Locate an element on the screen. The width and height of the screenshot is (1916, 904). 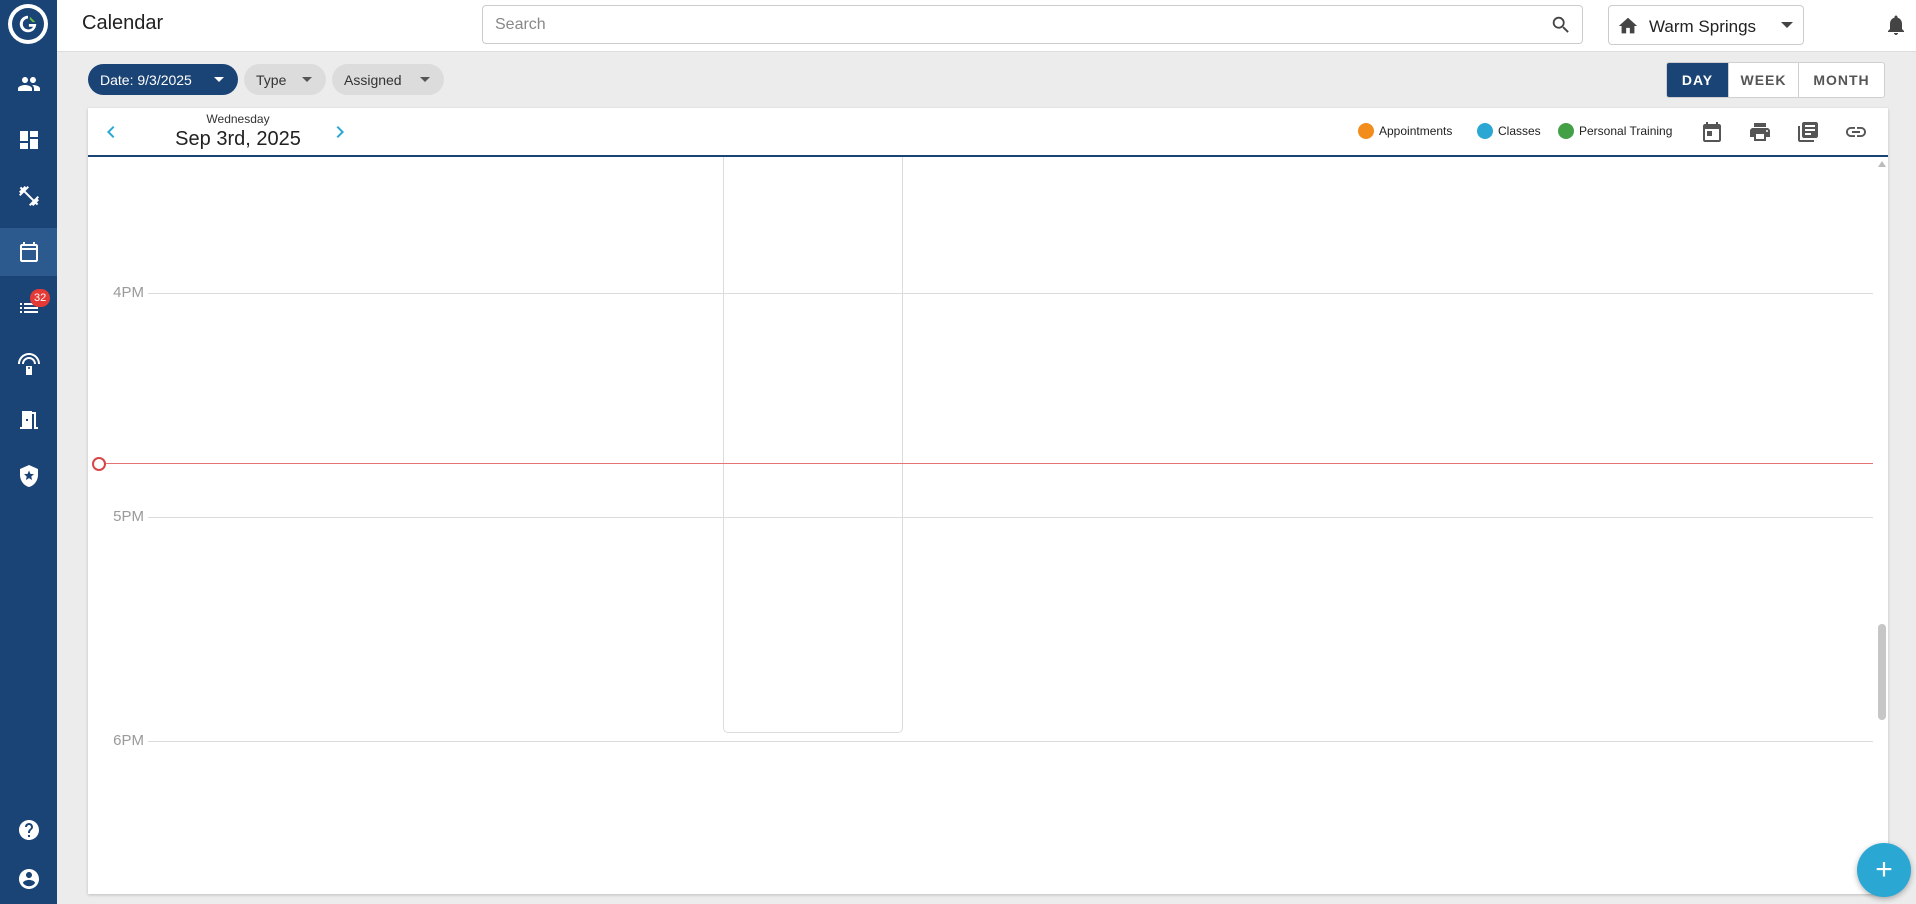
hour-label-4pm: 4PM is located at coordinates (128, 292).